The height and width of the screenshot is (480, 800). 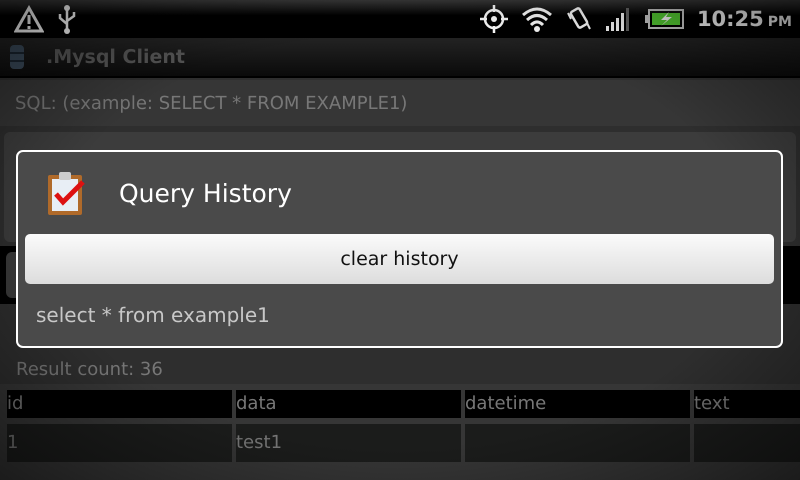 I want to click on database-icon, so click(x=17, y=57).